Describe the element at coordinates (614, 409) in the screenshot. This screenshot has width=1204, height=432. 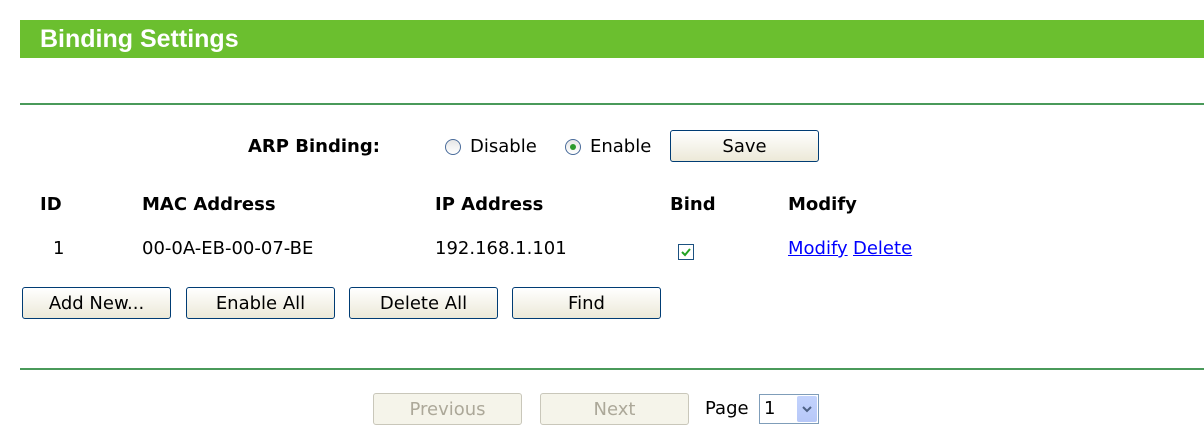
I see `next-button: Next` at that location.